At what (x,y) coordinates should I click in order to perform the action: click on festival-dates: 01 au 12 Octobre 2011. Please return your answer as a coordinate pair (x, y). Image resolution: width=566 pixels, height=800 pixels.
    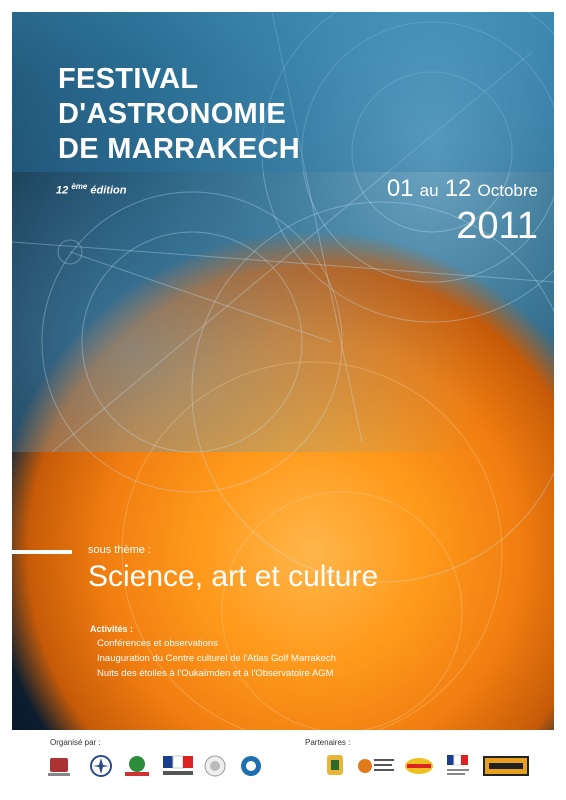
    Looking at the image, I should click on (462, 212).